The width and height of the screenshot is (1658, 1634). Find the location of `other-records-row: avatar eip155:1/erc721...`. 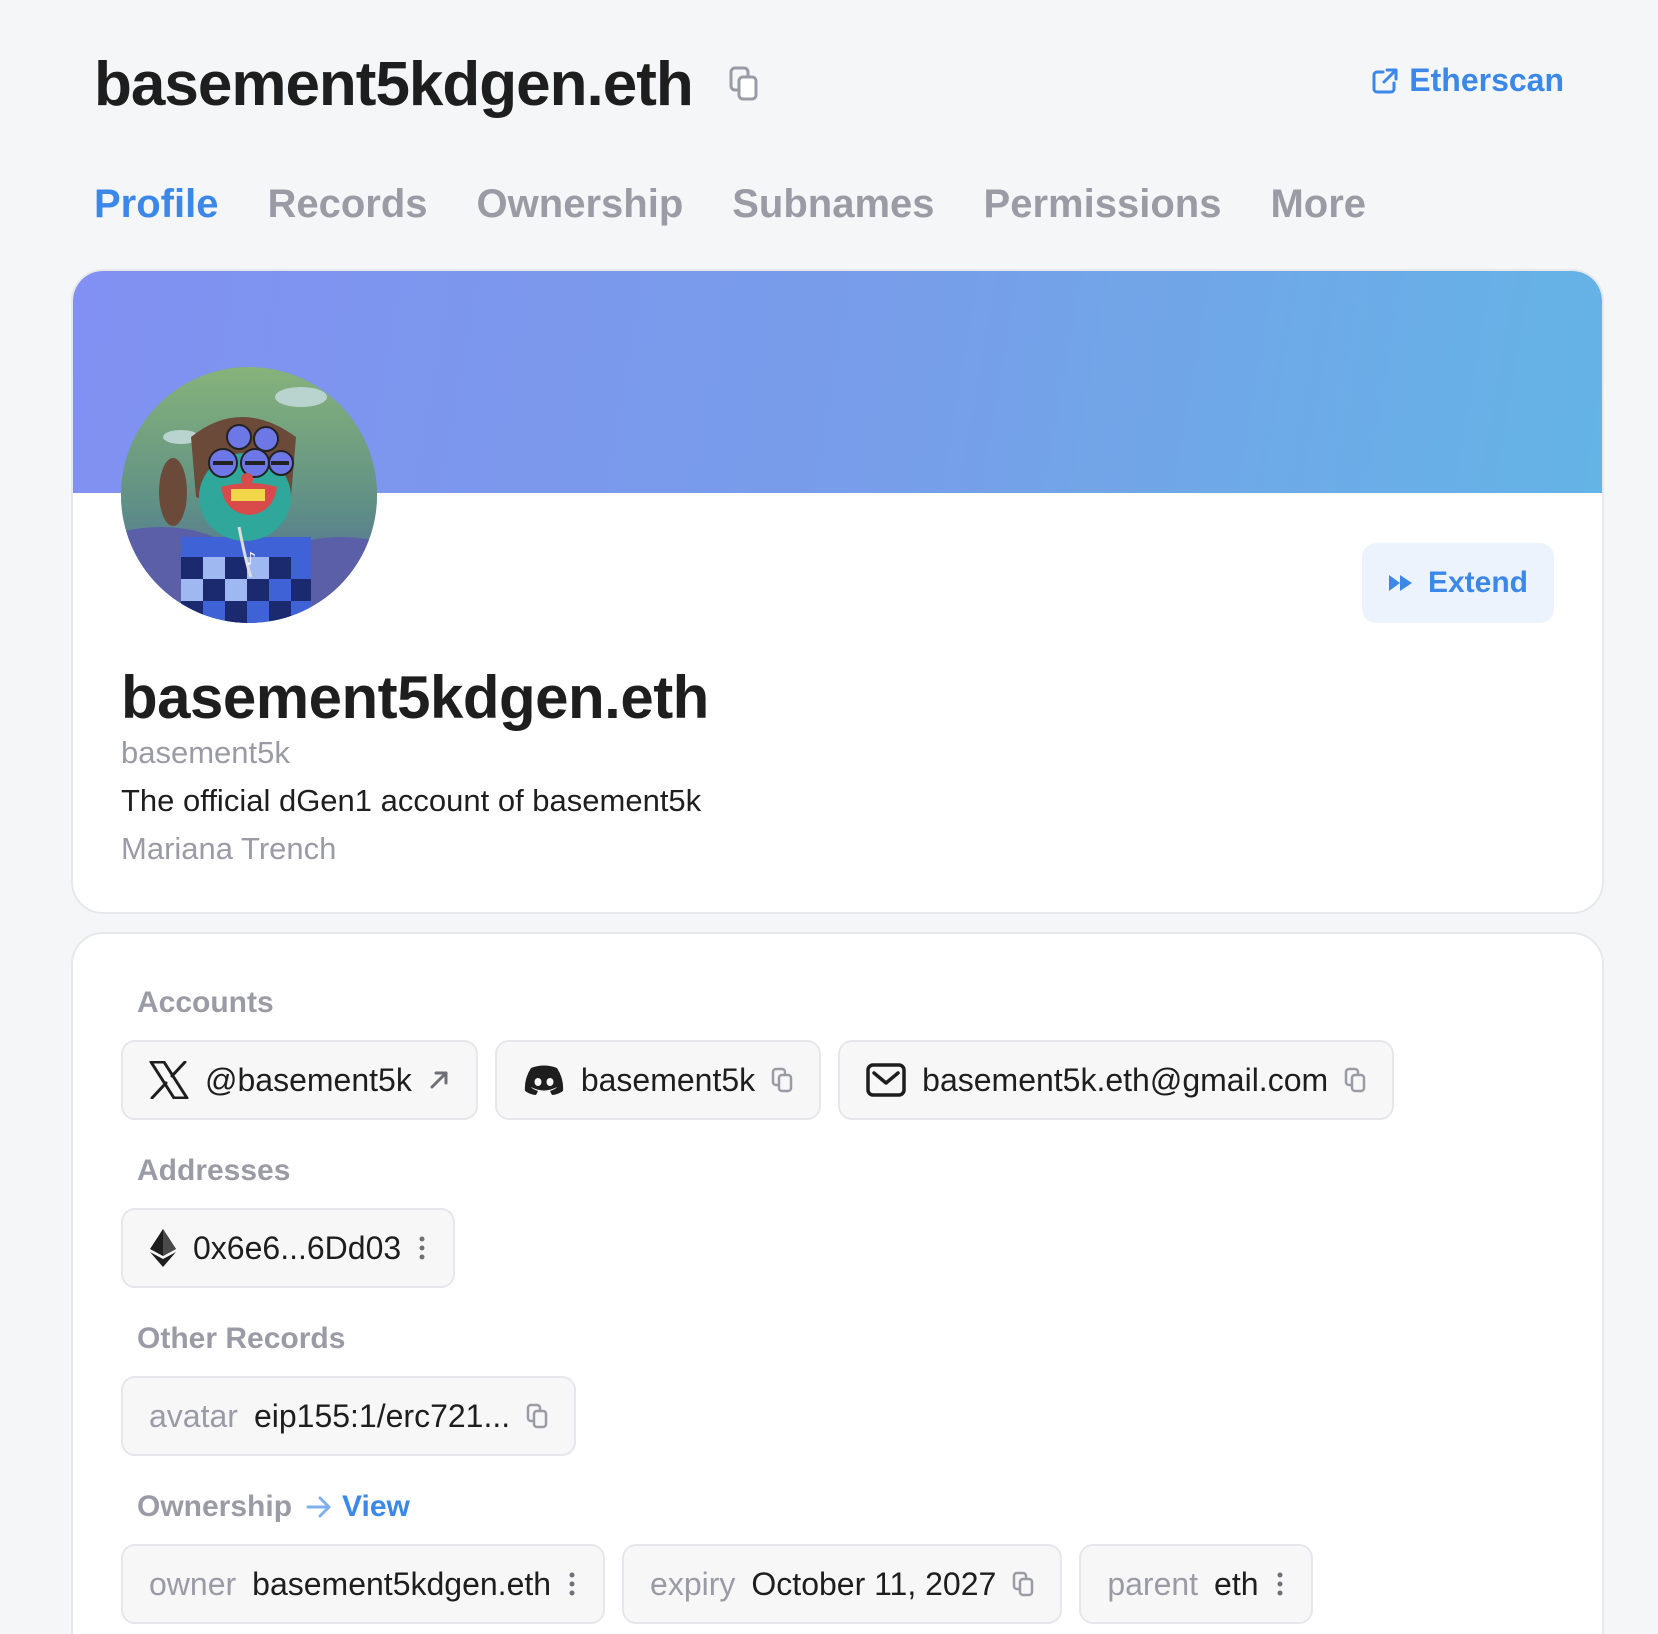

other-records-row: avatar eip155:1/erc721... is located at coordinates (349, 1416).